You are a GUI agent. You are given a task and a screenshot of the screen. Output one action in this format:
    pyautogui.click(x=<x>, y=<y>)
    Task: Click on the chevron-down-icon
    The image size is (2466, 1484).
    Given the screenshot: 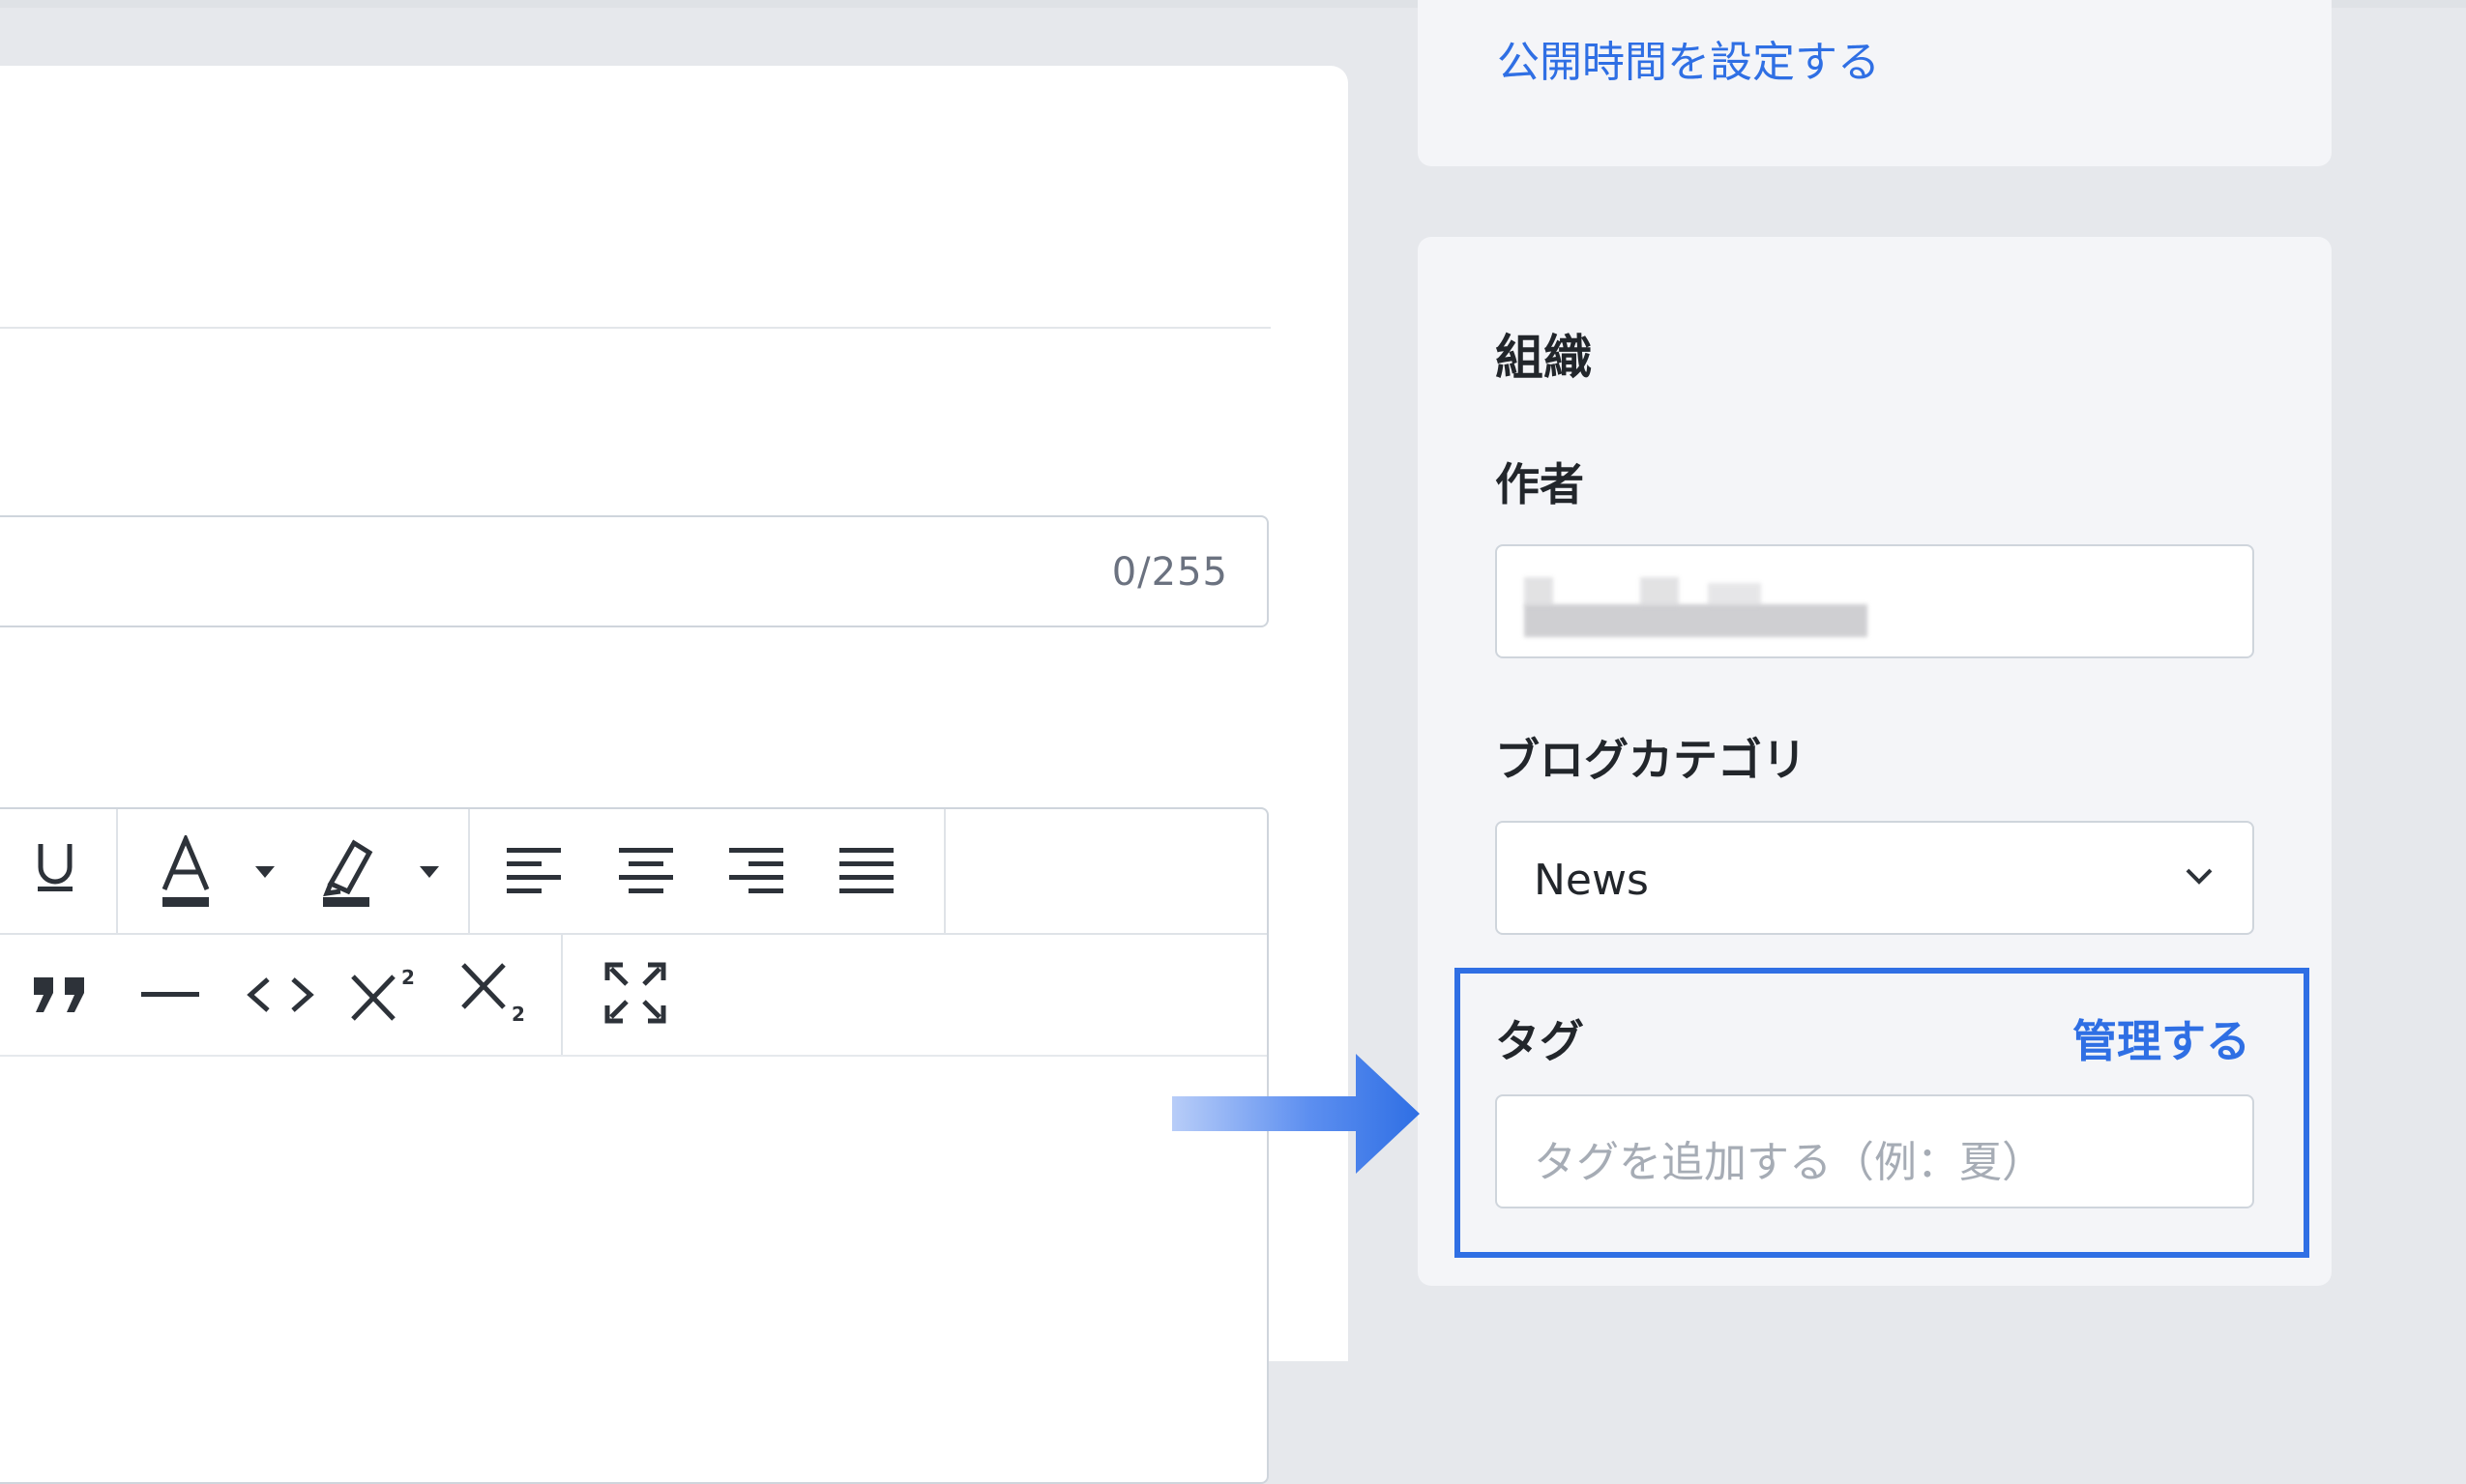 What is the action you would take?
    pyautogui.click(x=2199, y=877)
    